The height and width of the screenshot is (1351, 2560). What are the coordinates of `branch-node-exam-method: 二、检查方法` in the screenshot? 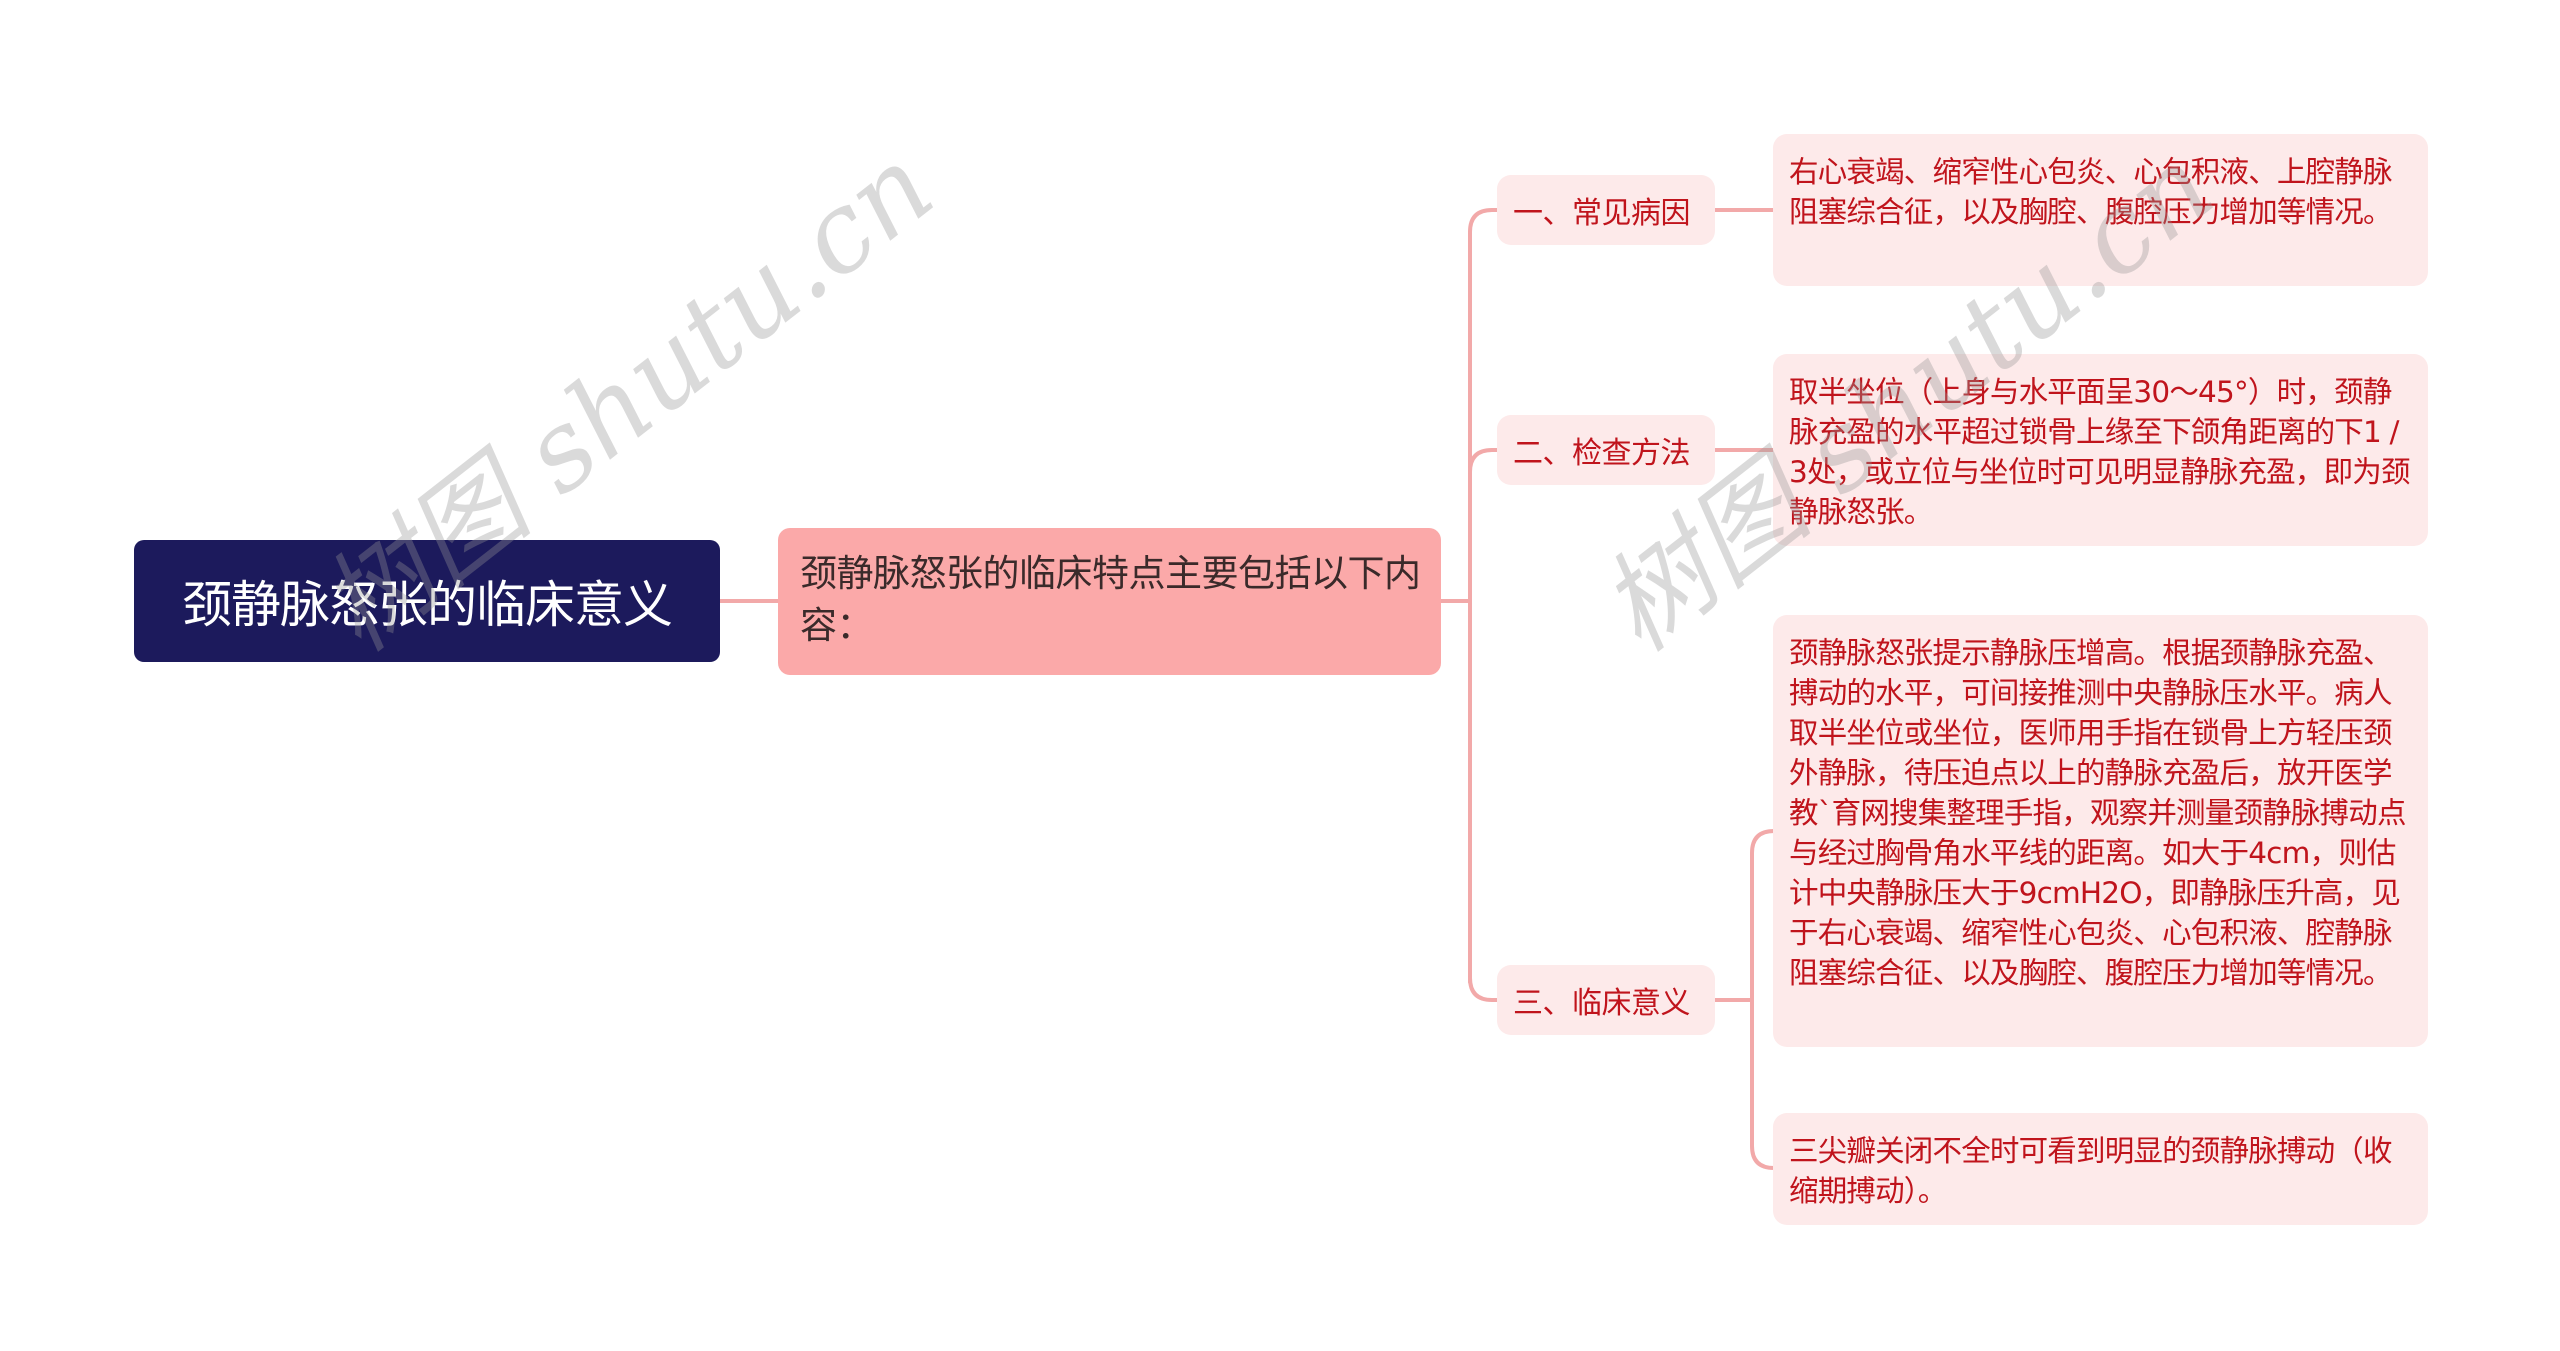 It's located at (1606, 450).